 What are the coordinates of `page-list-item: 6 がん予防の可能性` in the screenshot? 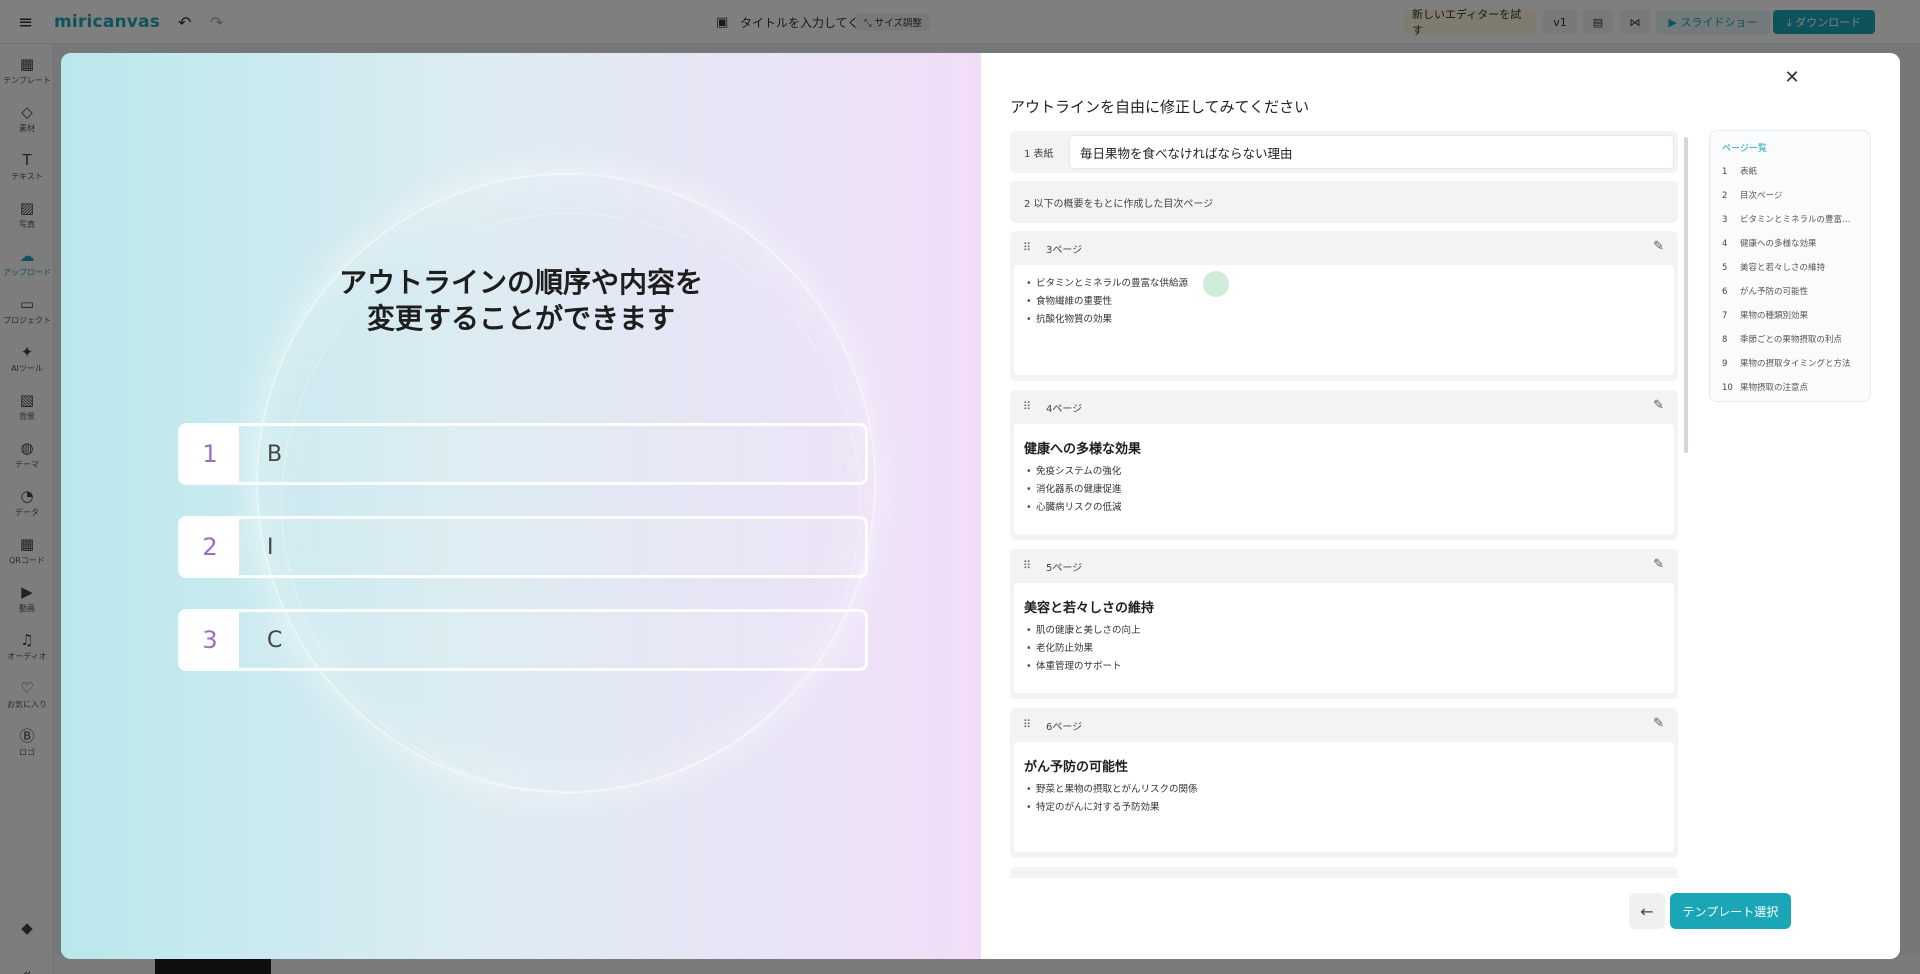 It's located at (1790, 292).